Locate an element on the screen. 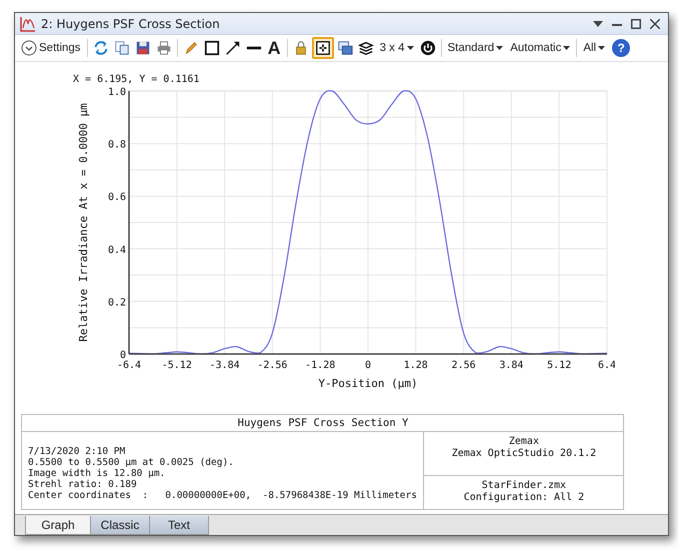 The height and width of the screenshot is (560, 678). chart-icon is located at coordinates (28, 24).